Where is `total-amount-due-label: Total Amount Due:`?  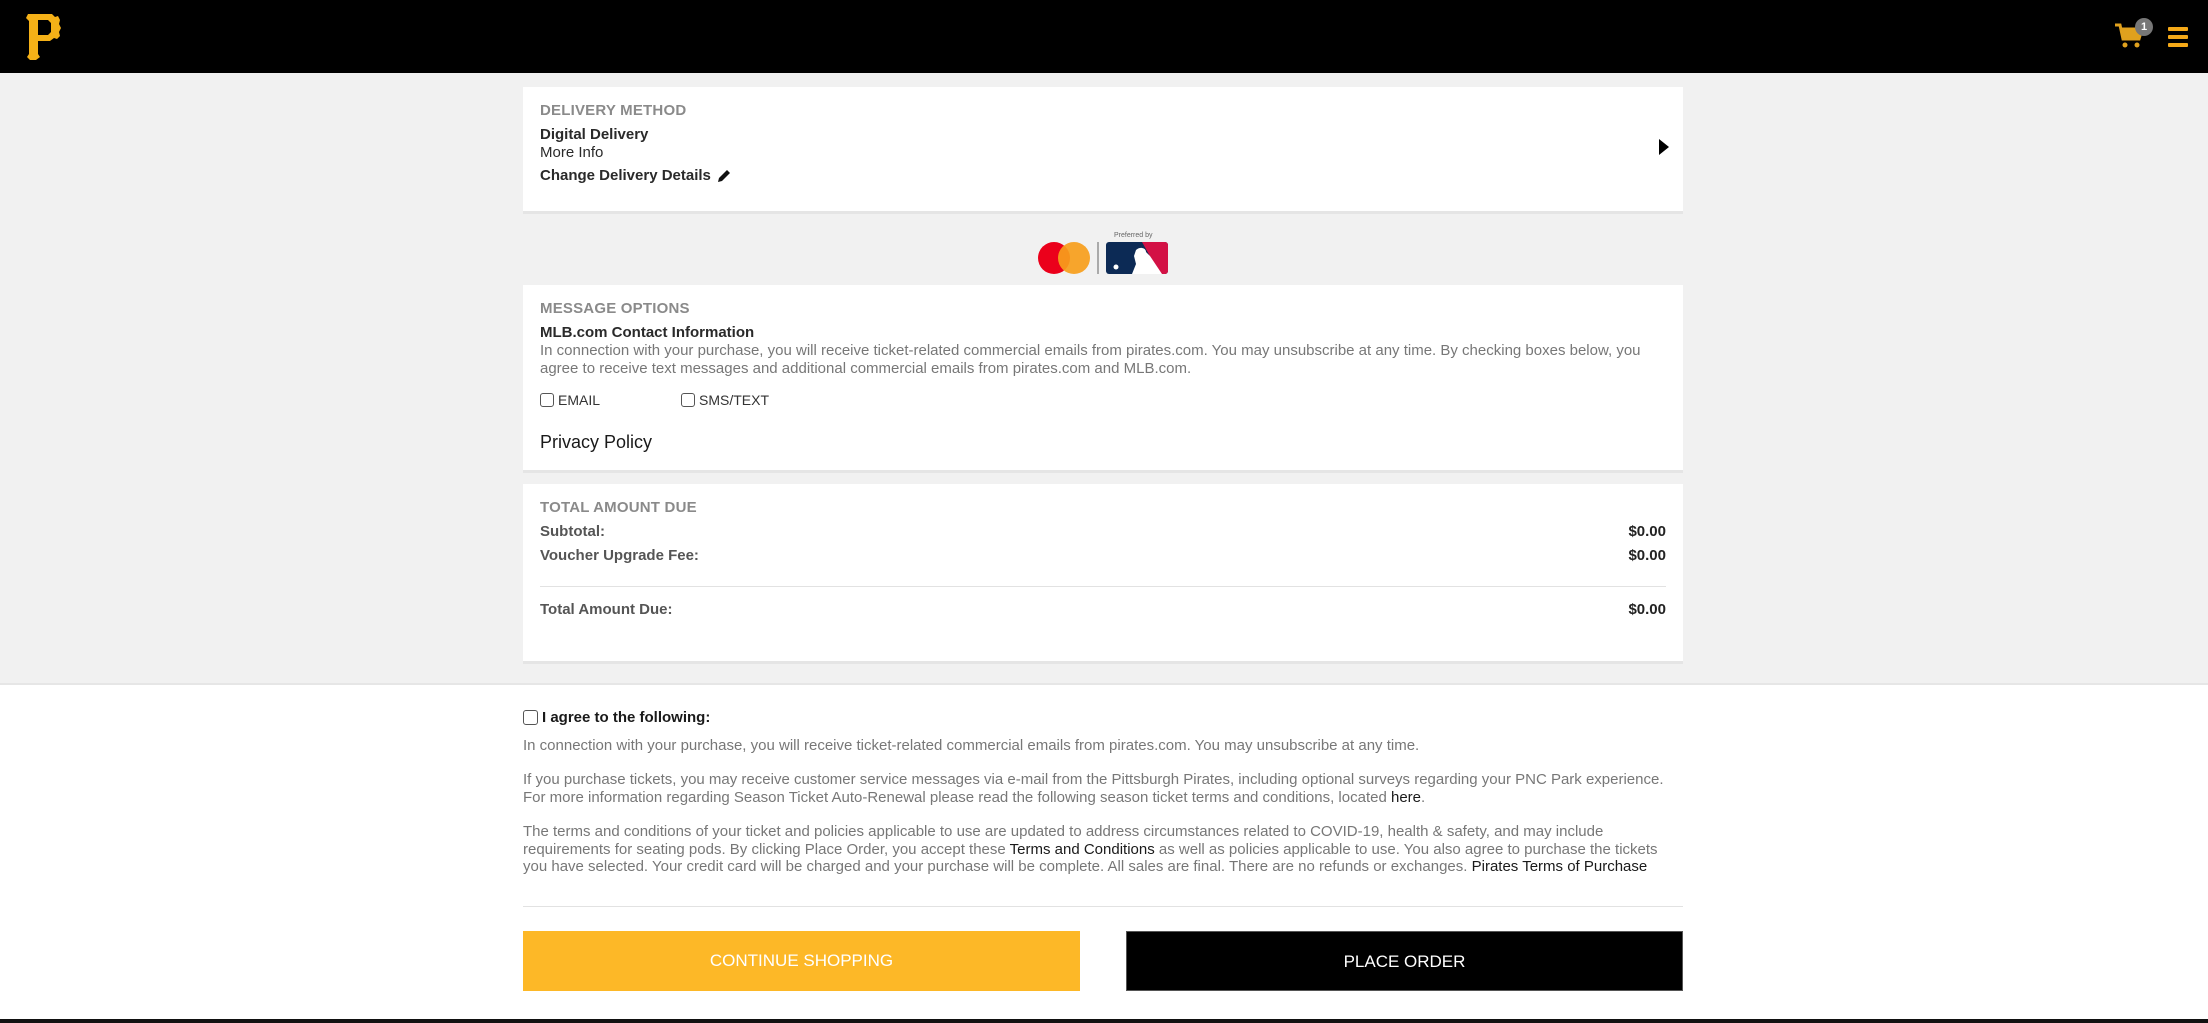 total-amount-due-label: Total Amount Due: is located at coordinates (606, 609).